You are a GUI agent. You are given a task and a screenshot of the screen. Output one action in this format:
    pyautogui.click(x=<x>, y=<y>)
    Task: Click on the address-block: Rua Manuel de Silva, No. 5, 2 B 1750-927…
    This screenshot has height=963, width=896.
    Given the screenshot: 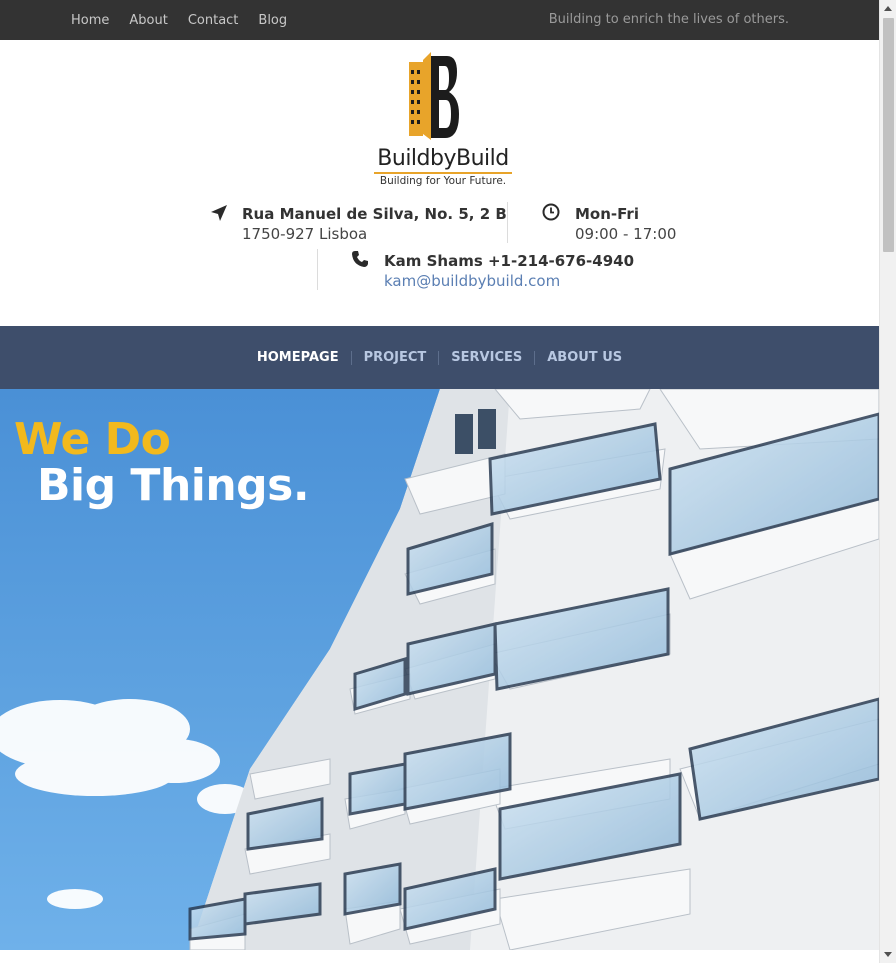 What is the action you would take?
    pyautogui.click(x=374, y=224)
    